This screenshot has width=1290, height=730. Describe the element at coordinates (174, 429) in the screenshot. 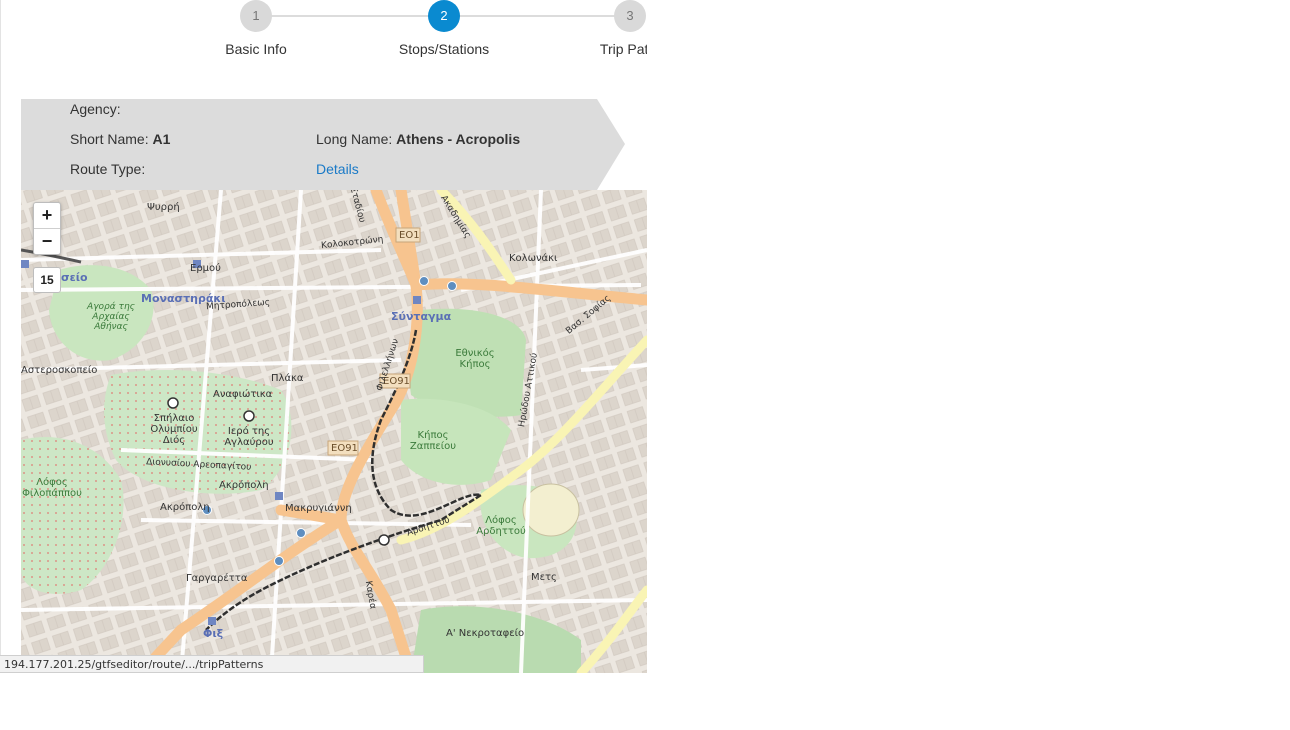

I see `map-label-spilaio: Σπήλαιο Ολυμπίου Διός` at that location.